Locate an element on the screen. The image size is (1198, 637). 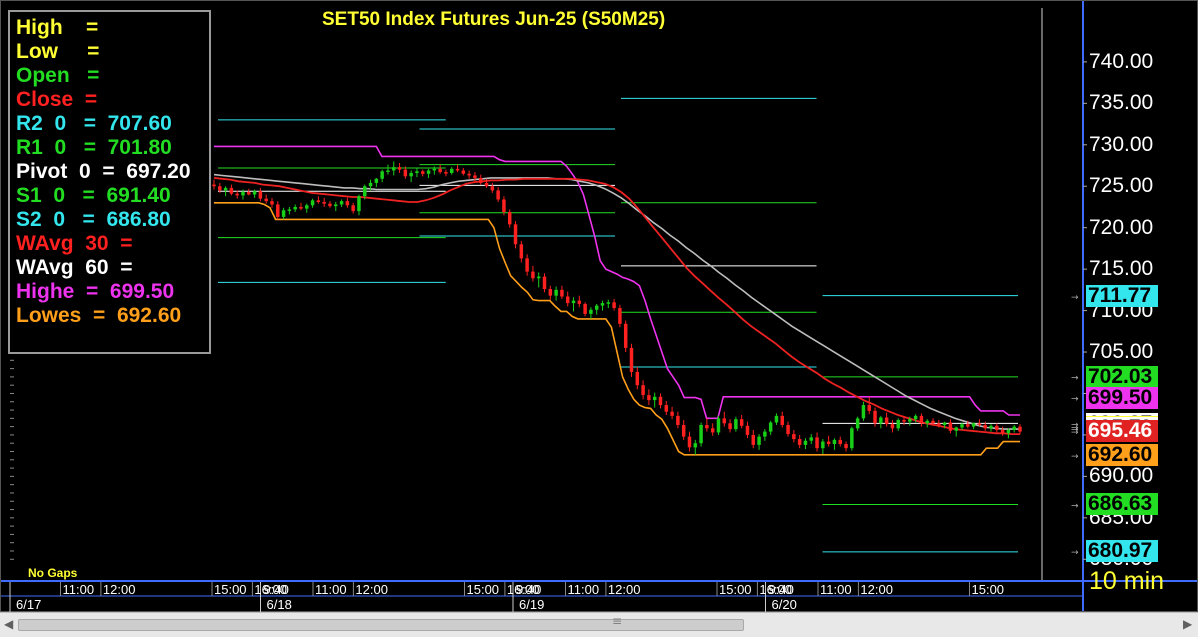
scroll-left-icon: ◀ is located at coordinates (8, 624).